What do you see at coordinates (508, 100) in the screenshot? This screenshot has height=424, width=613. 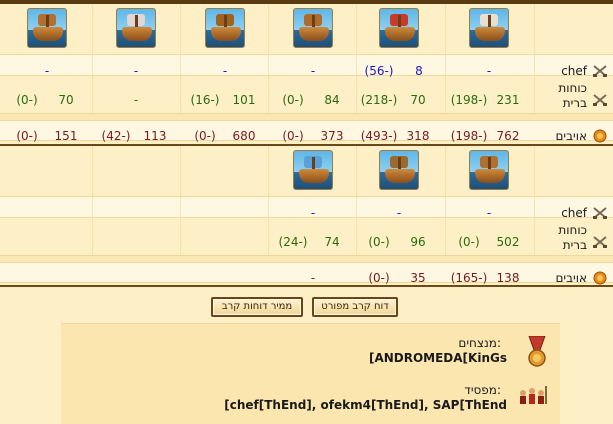 I see `allies-value: 231` at bounding box center [508, 100].